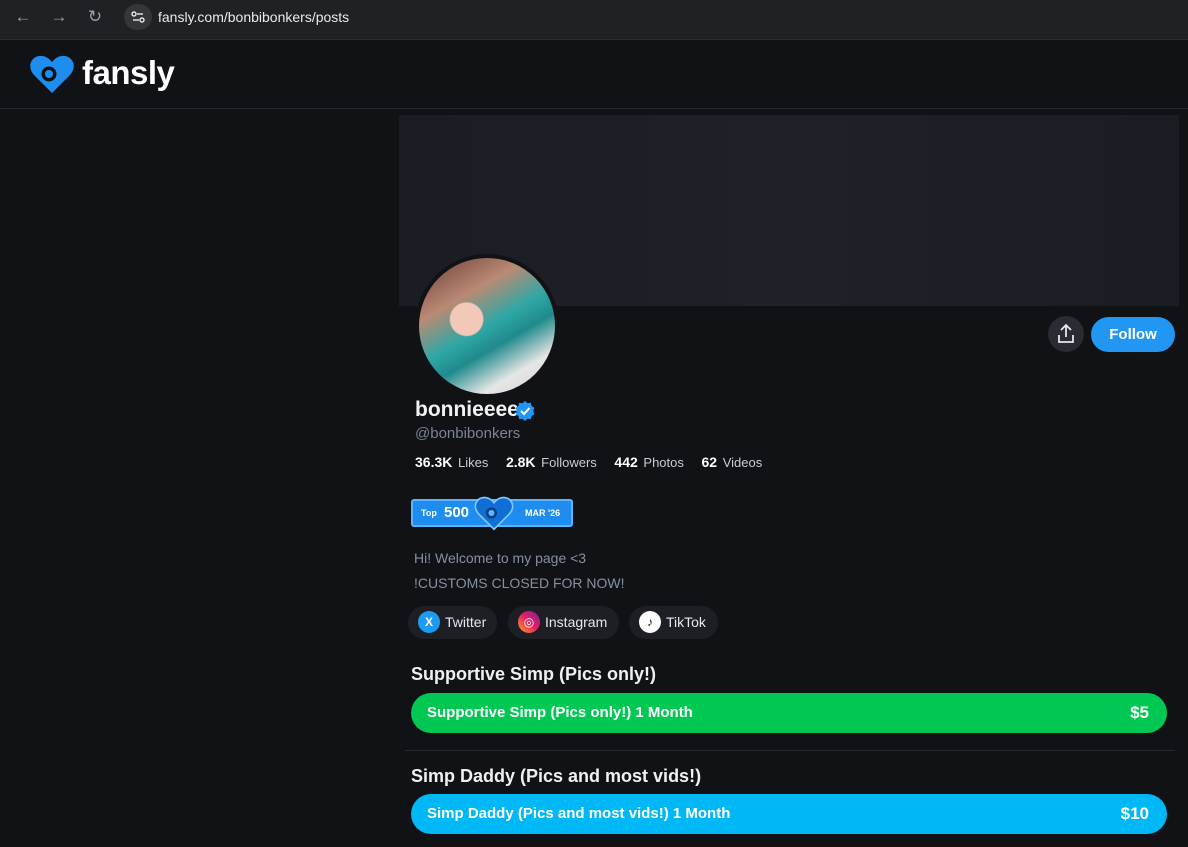  Describe the element at coordinates (650, 622) in the screenshot. I see `tiktok-icon: ♪` at that location.